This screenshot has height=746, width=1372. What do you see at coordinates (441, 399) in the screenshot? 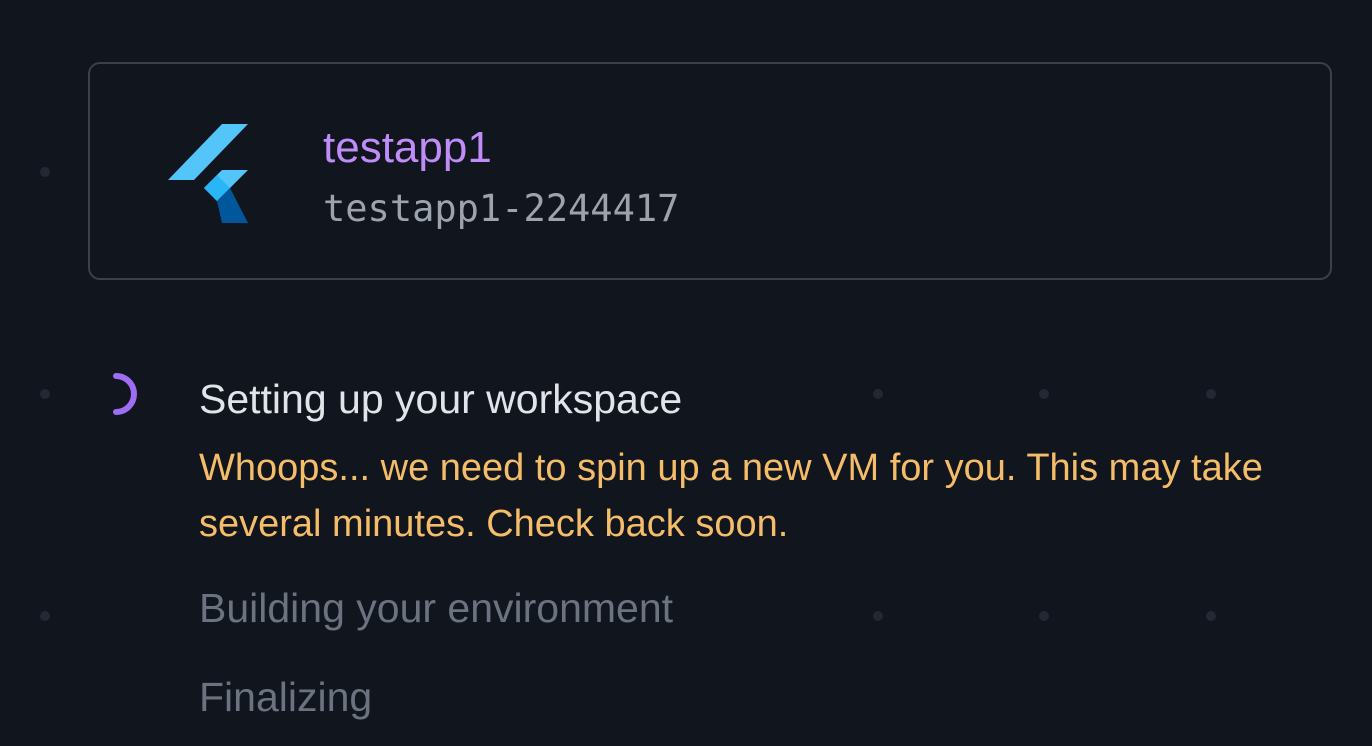
I see `step-setting-up-workspace: Setting up your workspace` at bounding box center [441, 399].